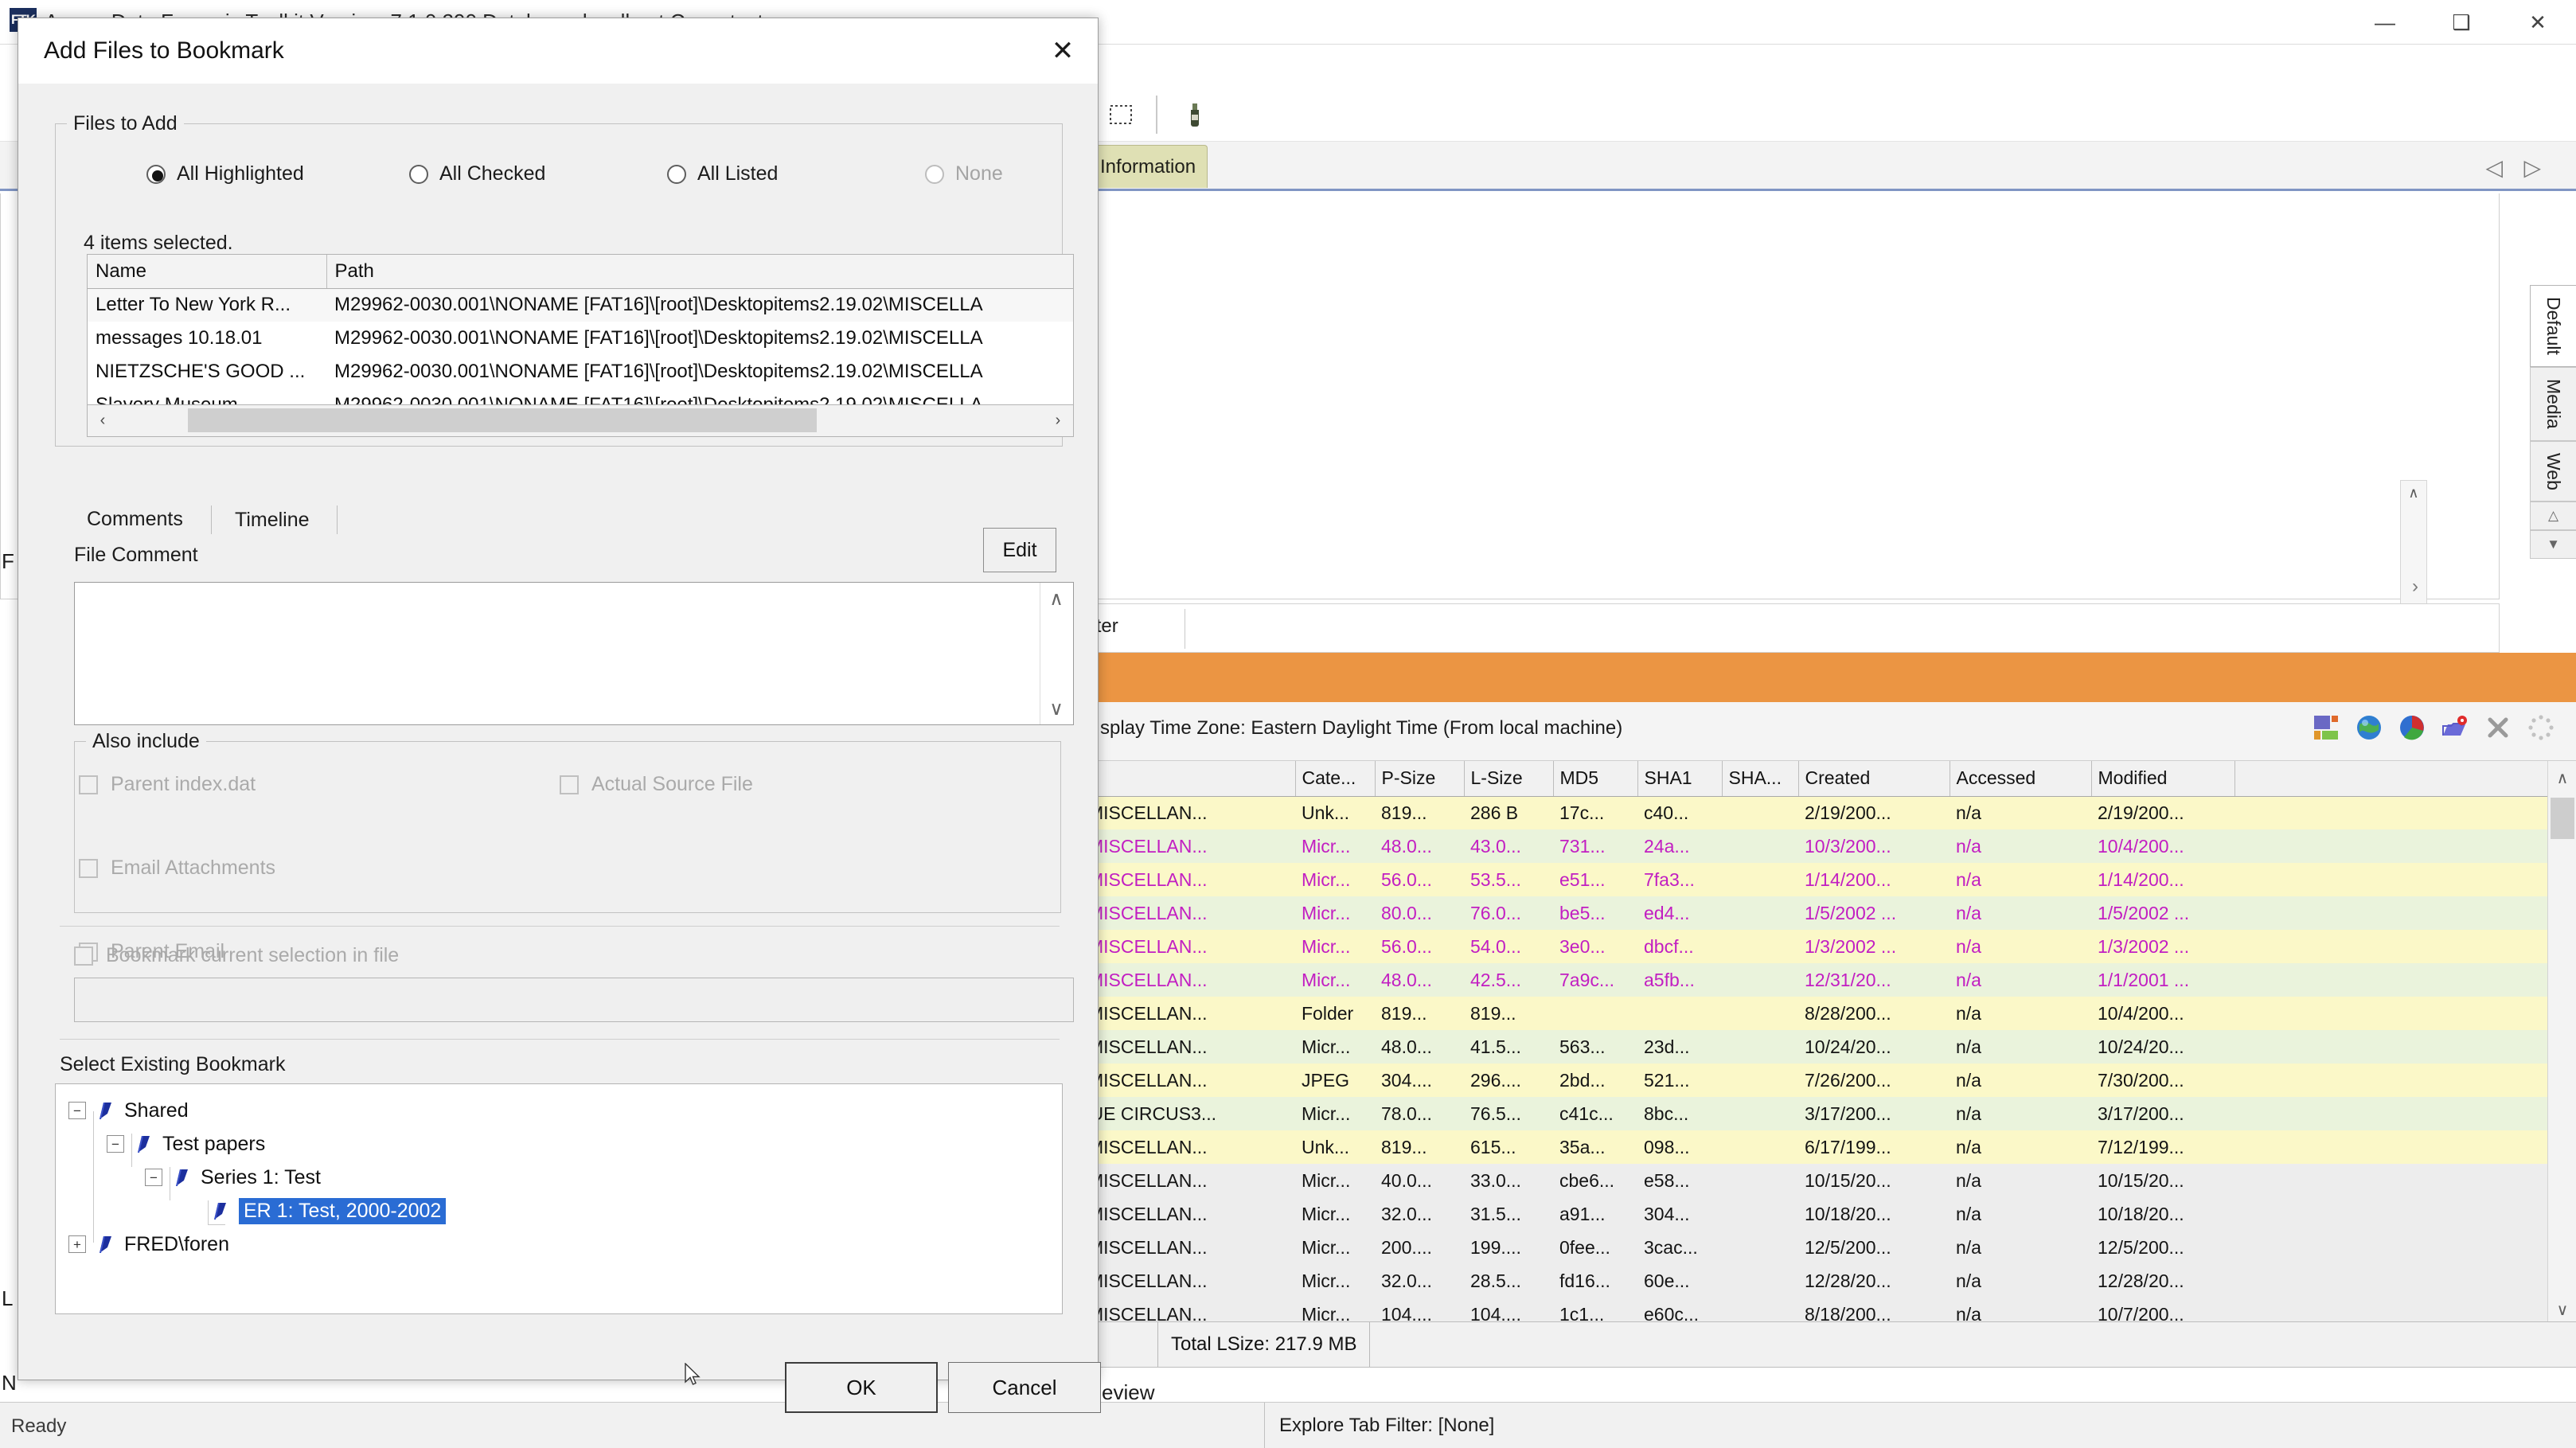 The image size is (2576, 1448). Describe the element at coordinates (261, 1177) in the screenshot. I see `bookmark-tree-label: Series 1: Test` at that location.